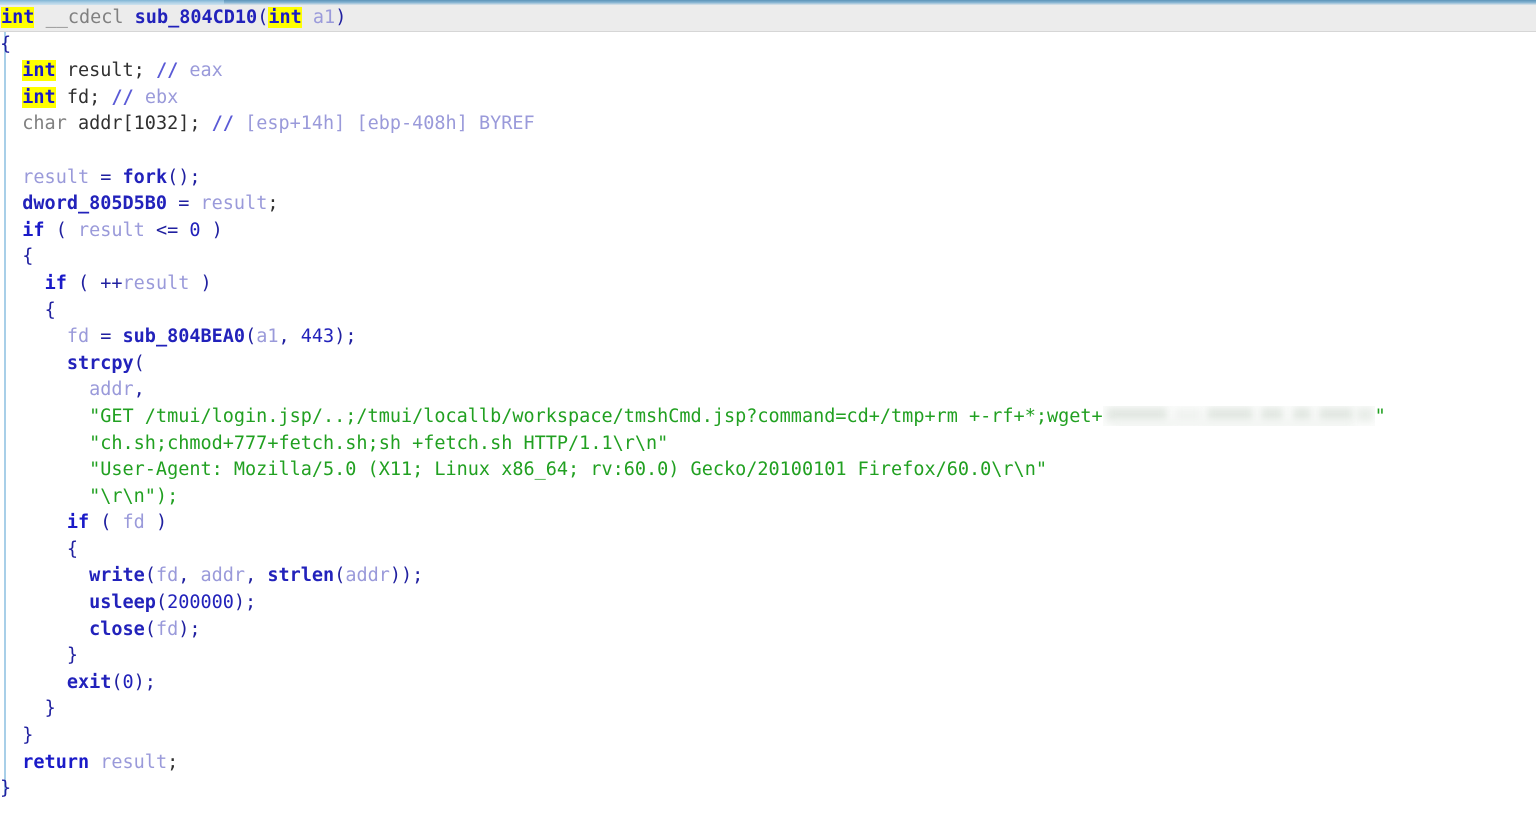  What do you see at coordinates (768, 630) in the screenshot?
I see `code-line-close: close(fd);` at bounding box center [768, 630].